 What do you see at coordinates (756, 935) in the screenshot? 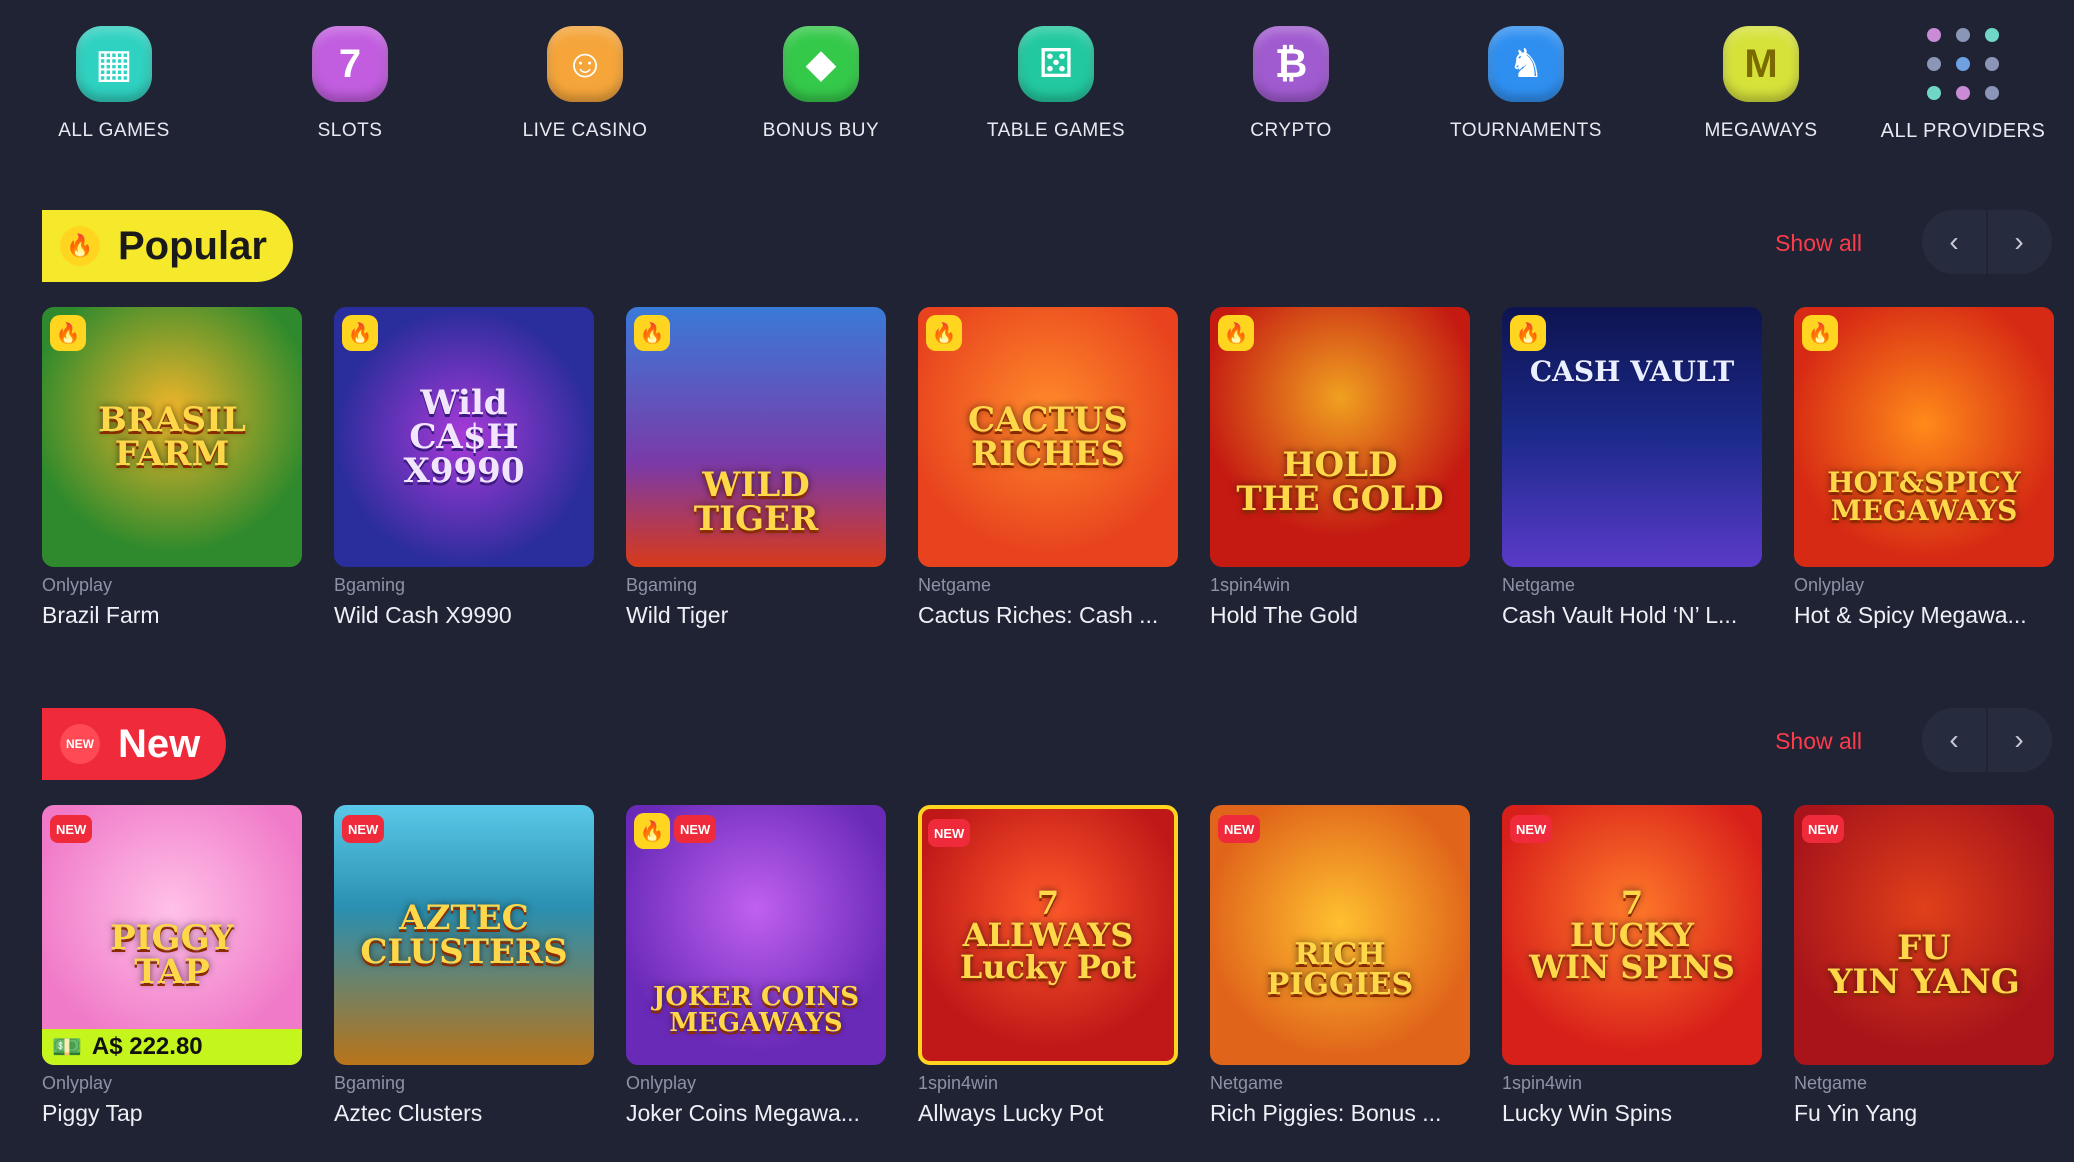
I see `game-thumbnail: JOKER COINS MEGAWAYS 🔥 NEW` at bounding box center [756, 935].